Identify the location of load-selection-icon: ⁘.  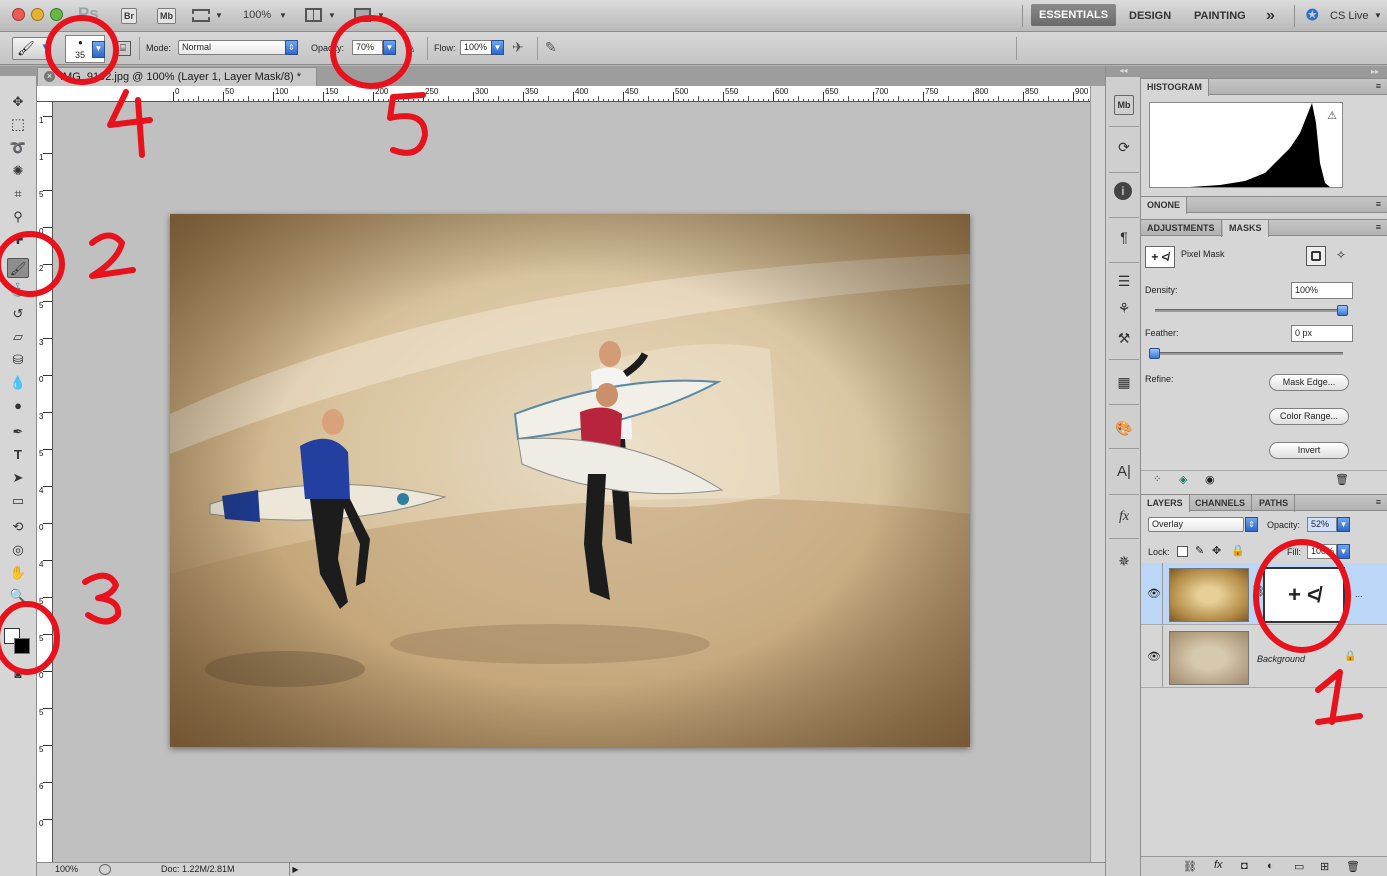
(1157, 479).